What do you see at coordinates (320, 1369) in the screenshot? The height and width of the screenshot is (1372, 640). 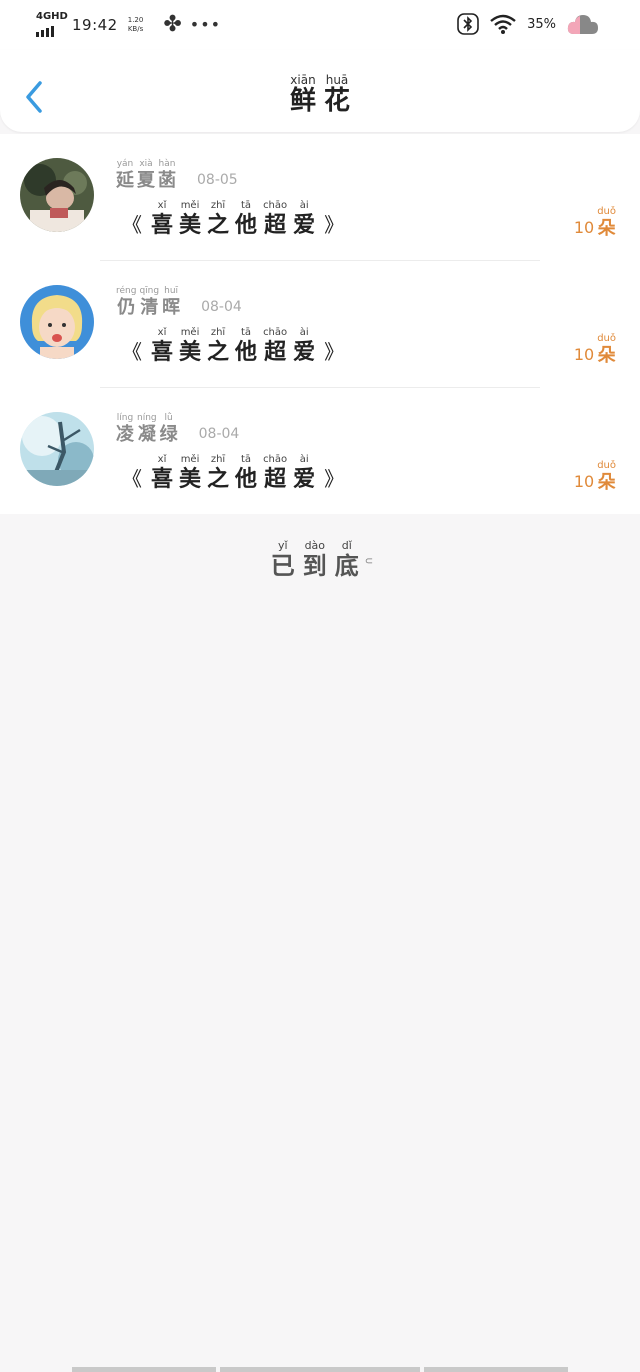 I see `bottom-edge-bar` at bounding box center [320, 1369].